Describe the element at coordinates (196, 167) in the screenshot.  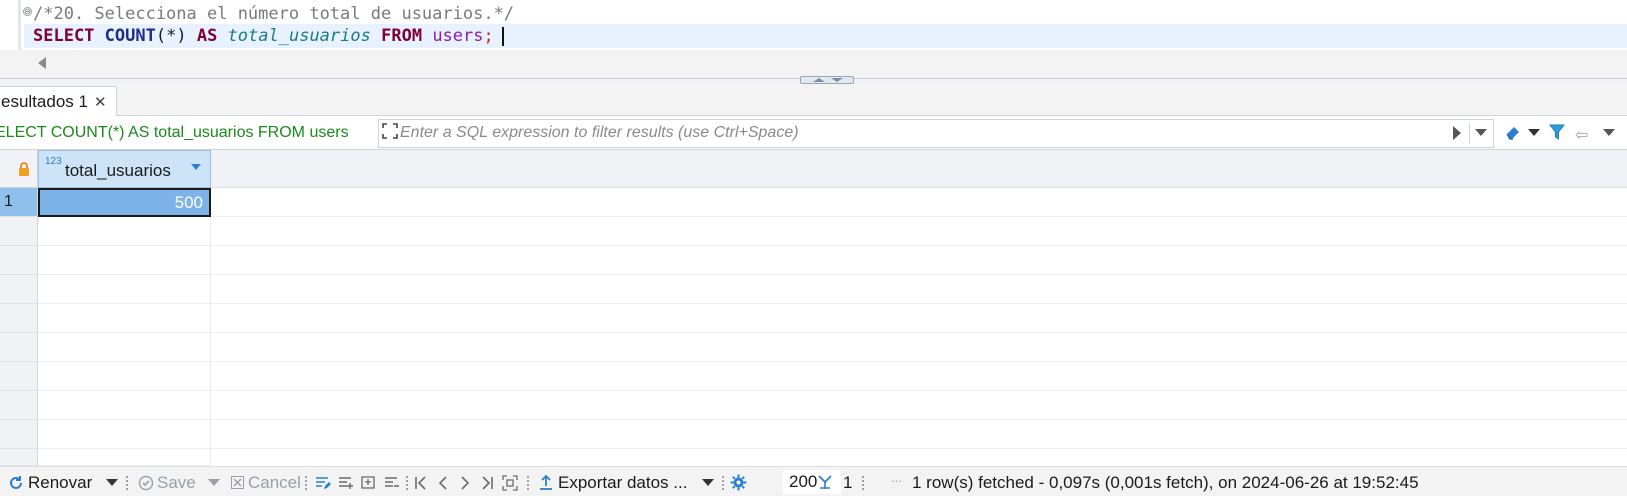
I see `sort-dropdown-icon` at that location.